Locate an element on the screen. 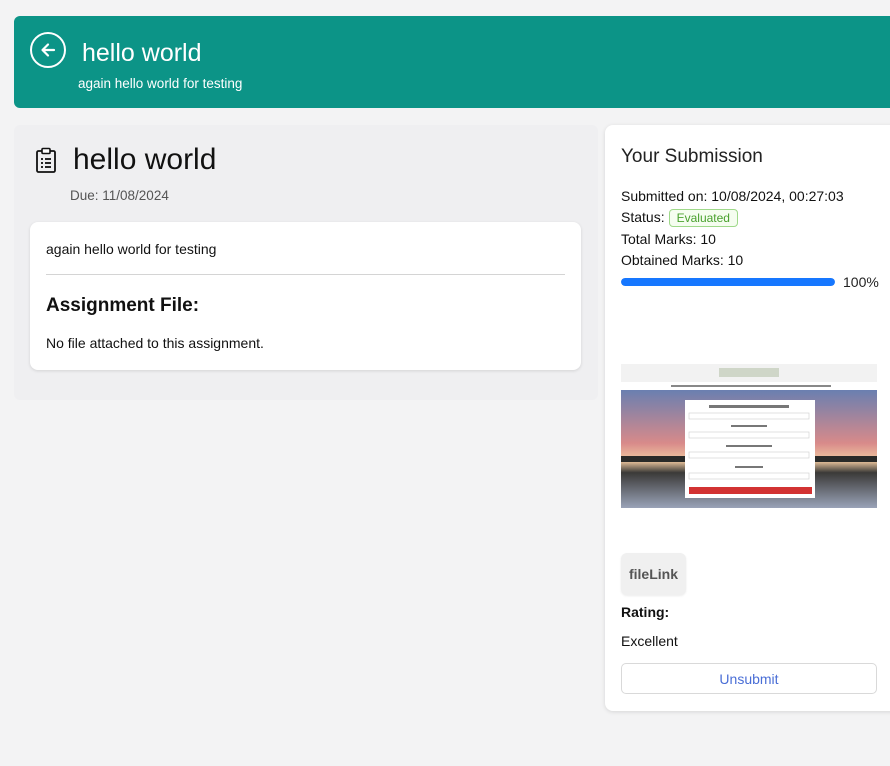 The image size is (890, 766). obtained-marks: Obtained Marks: 10 is located at coordinates (682, 260).